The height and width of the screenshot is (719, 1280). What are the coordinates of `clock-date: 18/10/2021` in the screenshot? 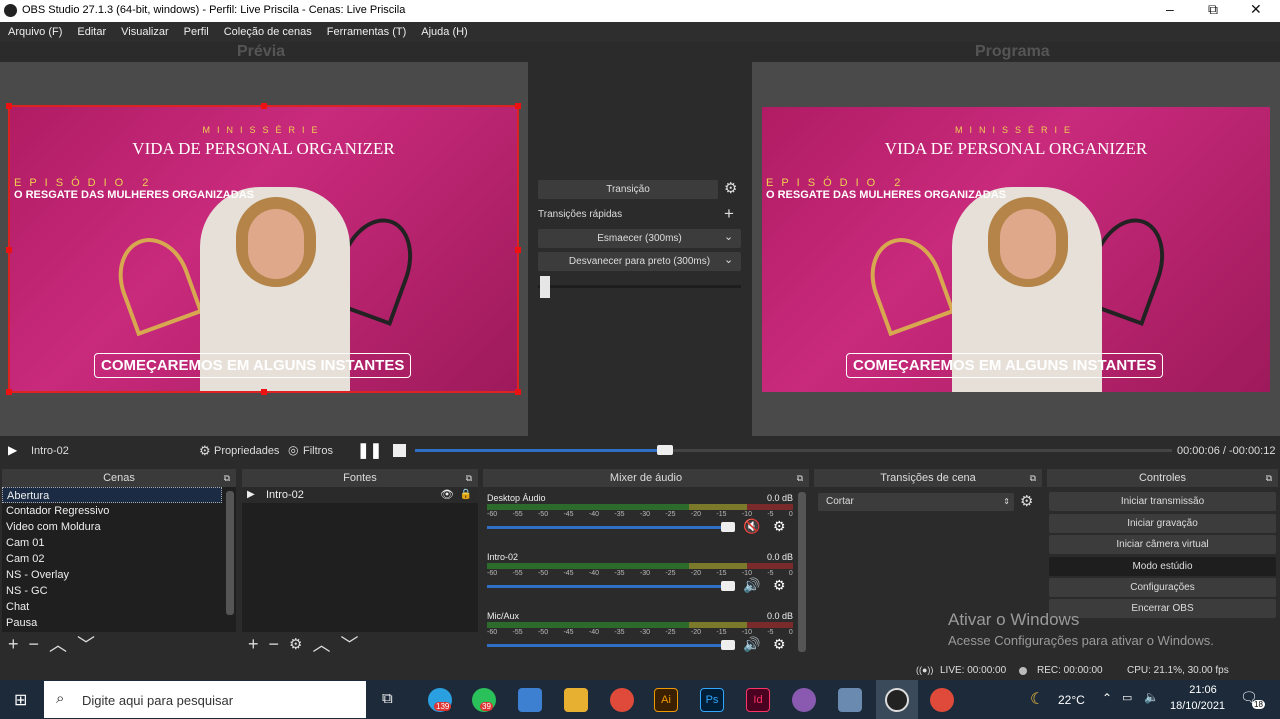 It's located at (1197, 706).